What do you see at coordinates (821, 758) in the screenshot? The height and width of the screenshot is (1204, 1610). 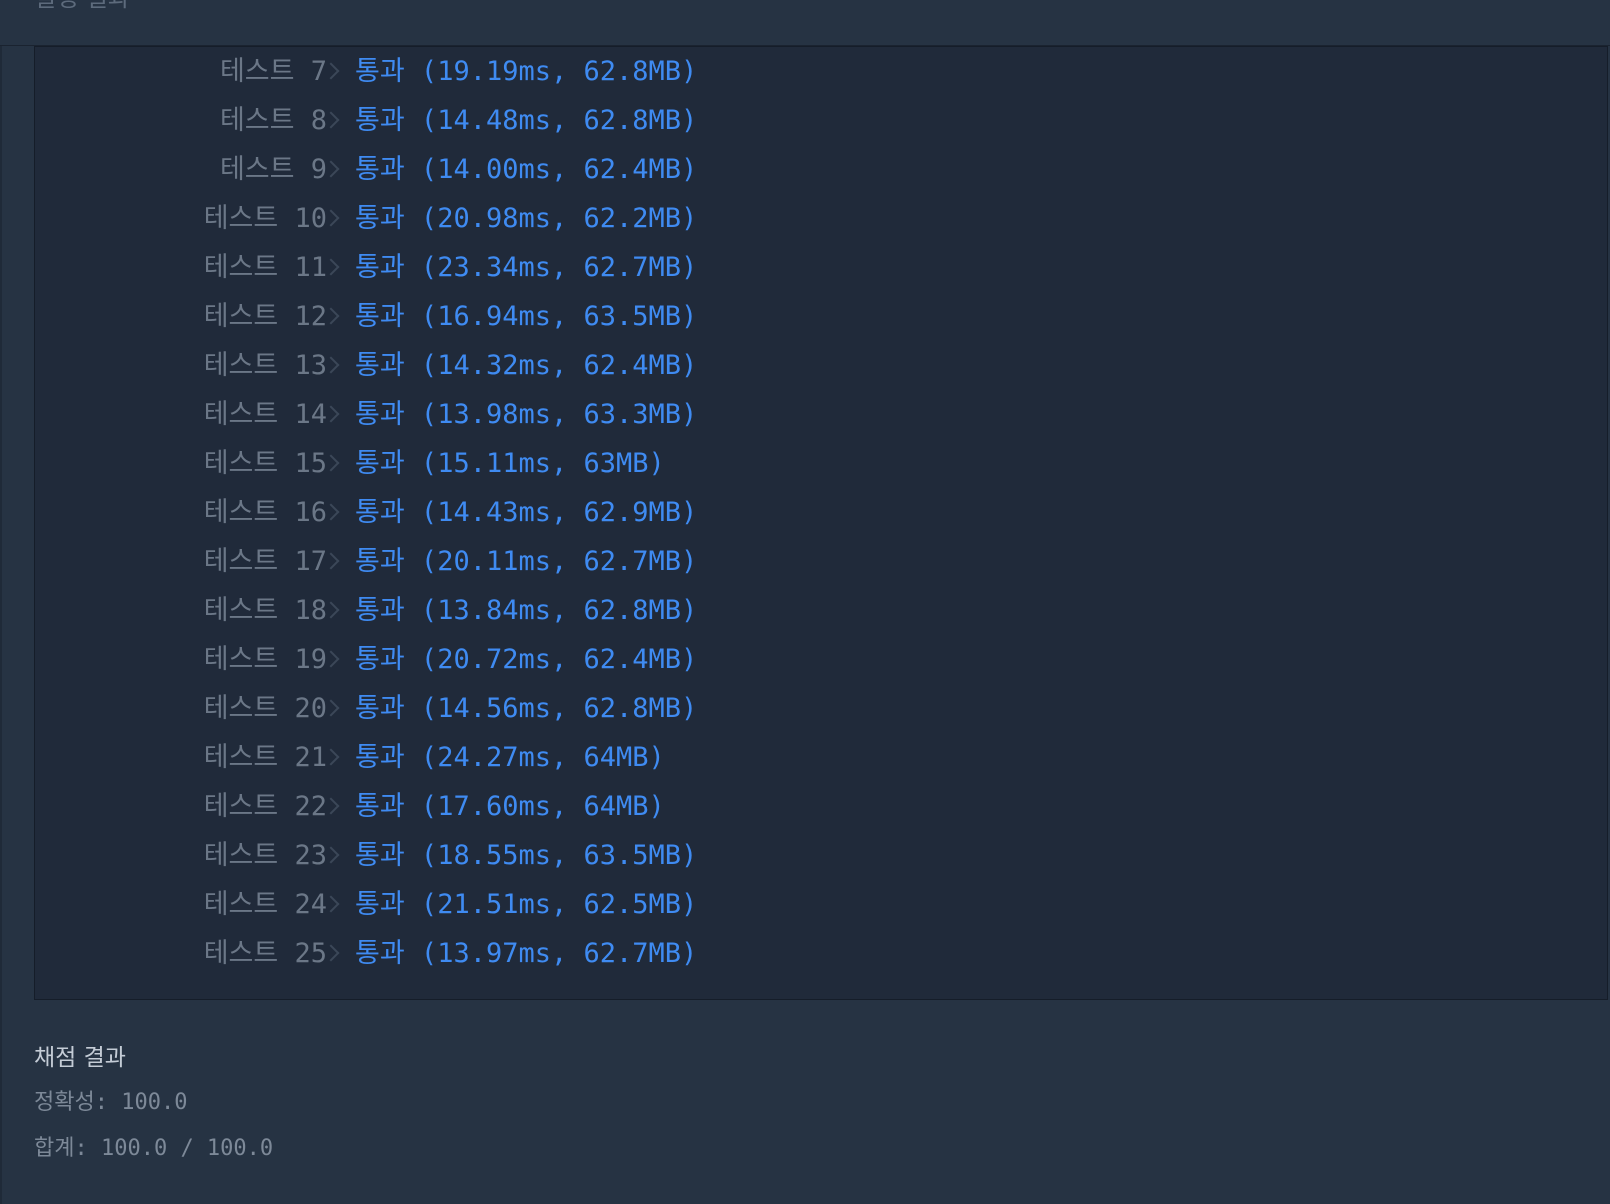 I see `test-row: 테스트 21 통과 (24.27ms, 64MB)` at bounding box center [821, 758].